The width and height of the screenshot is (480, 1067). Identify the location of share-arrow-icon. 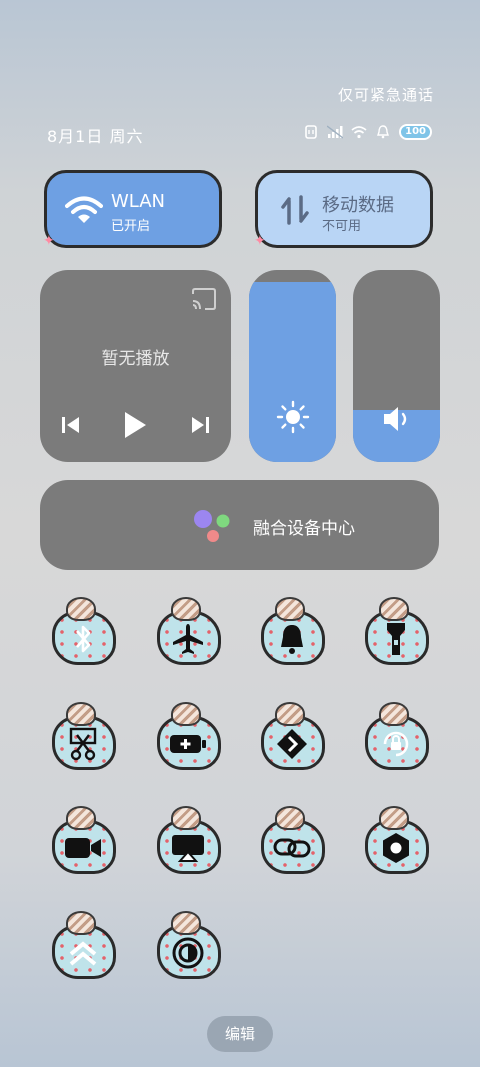
(292, 744).